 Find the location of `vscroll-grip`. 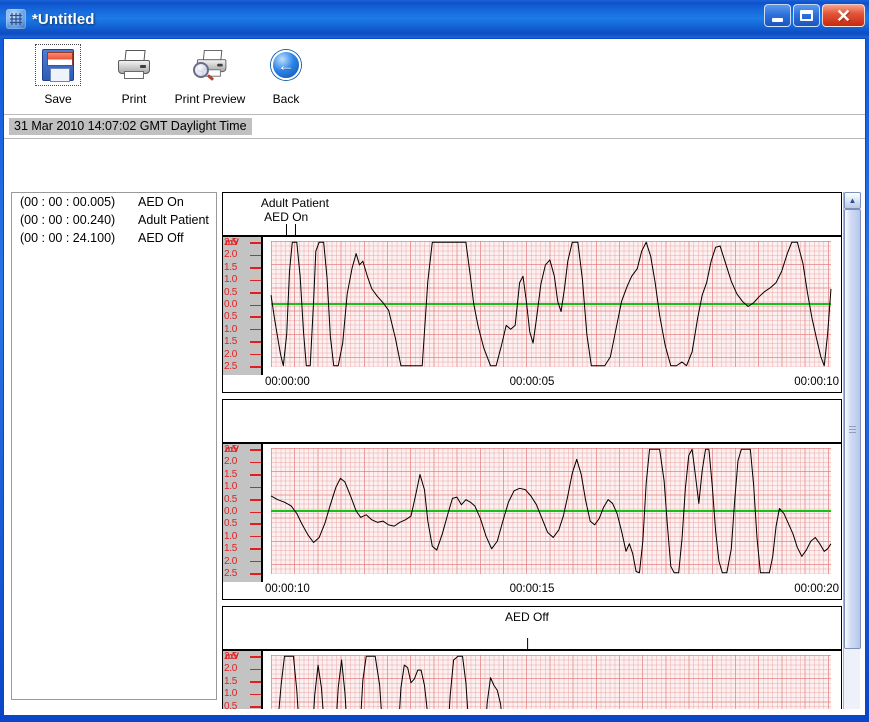

vscroll-grip is located at coordinates (852, 429).